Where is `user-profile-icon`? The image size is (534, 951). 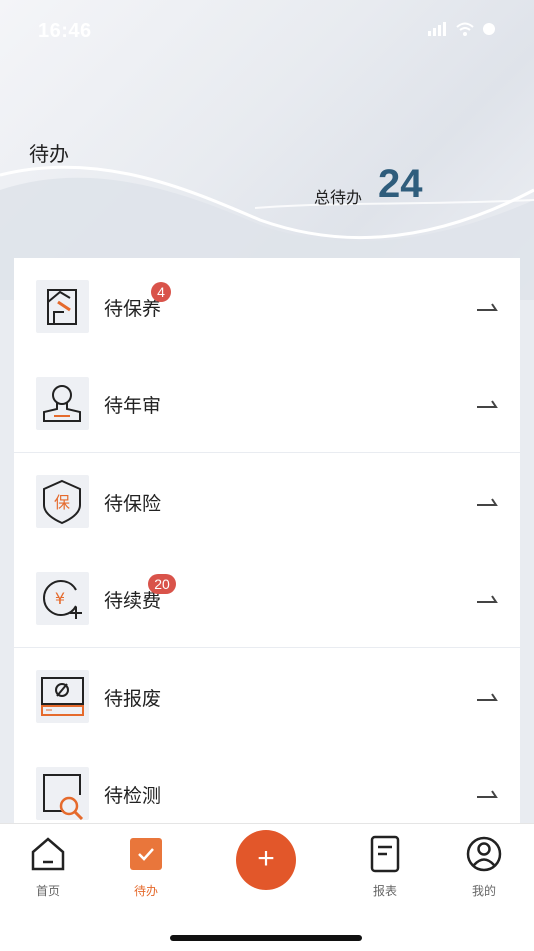
user-profile-icon is located at coordinates (484, 854).